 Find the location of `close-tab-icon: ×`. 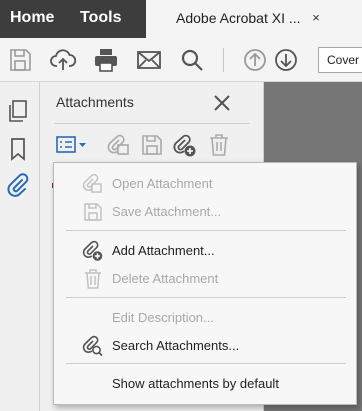

close-tab-icon: × is located at coordinates (316, 19).